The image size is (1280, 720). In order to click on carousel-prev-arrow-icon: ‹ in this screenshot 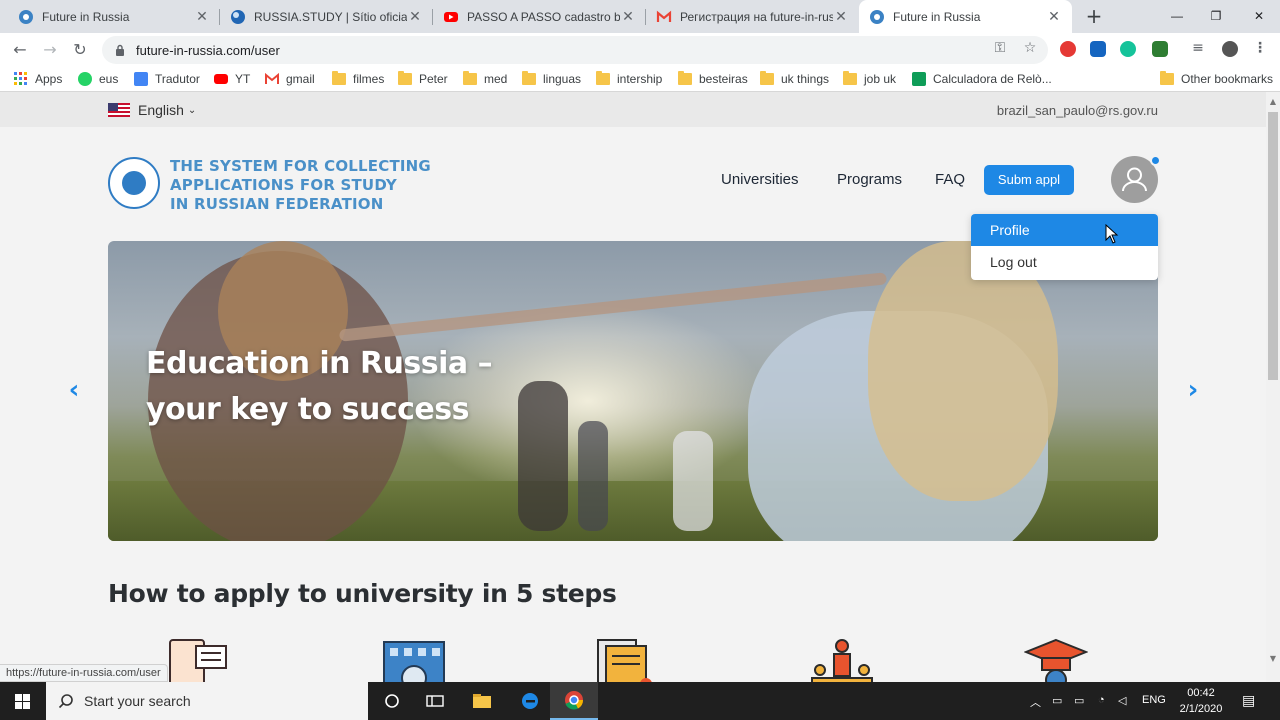, I will do `click(74, 390)`.